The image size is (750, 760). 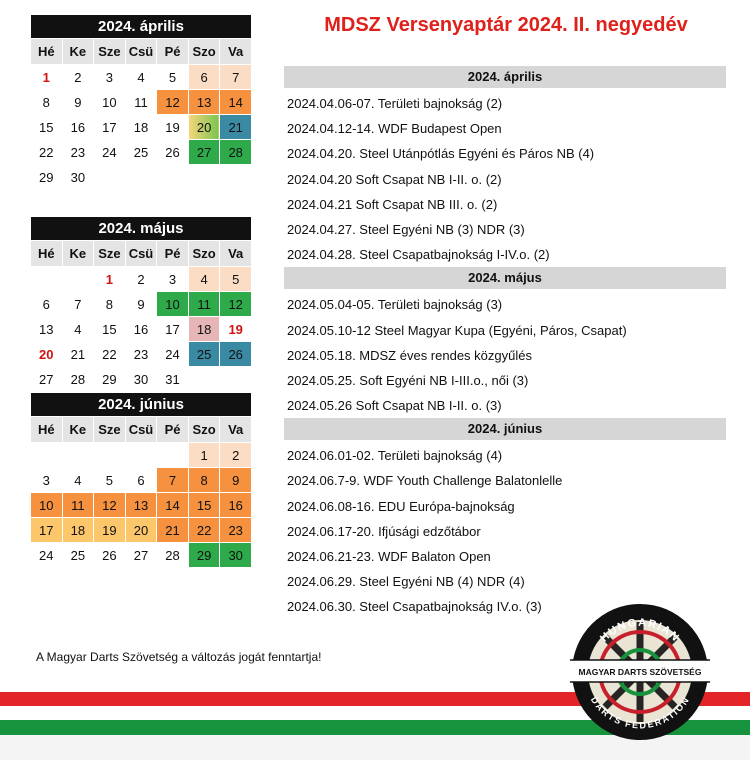 I want to click on event-item: 2024.06.08-16. EDU Európa-bajnokság, so click(x=401, y=506).